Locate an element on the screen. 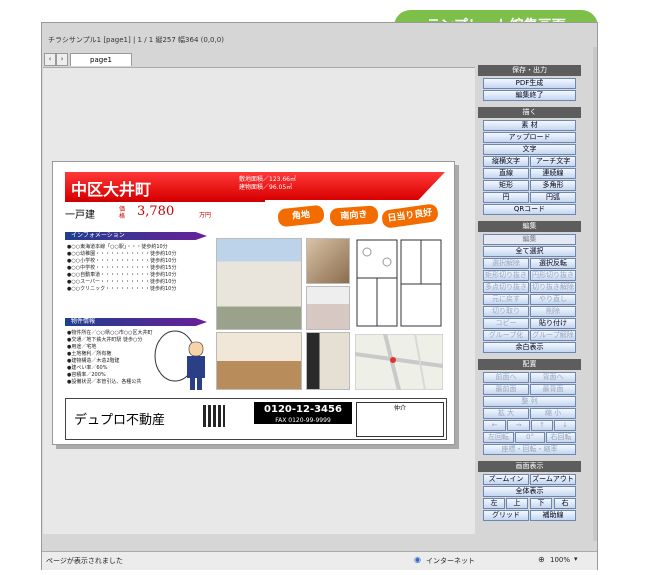  house-type: 一戸建 is located at coordinates (80, 213).